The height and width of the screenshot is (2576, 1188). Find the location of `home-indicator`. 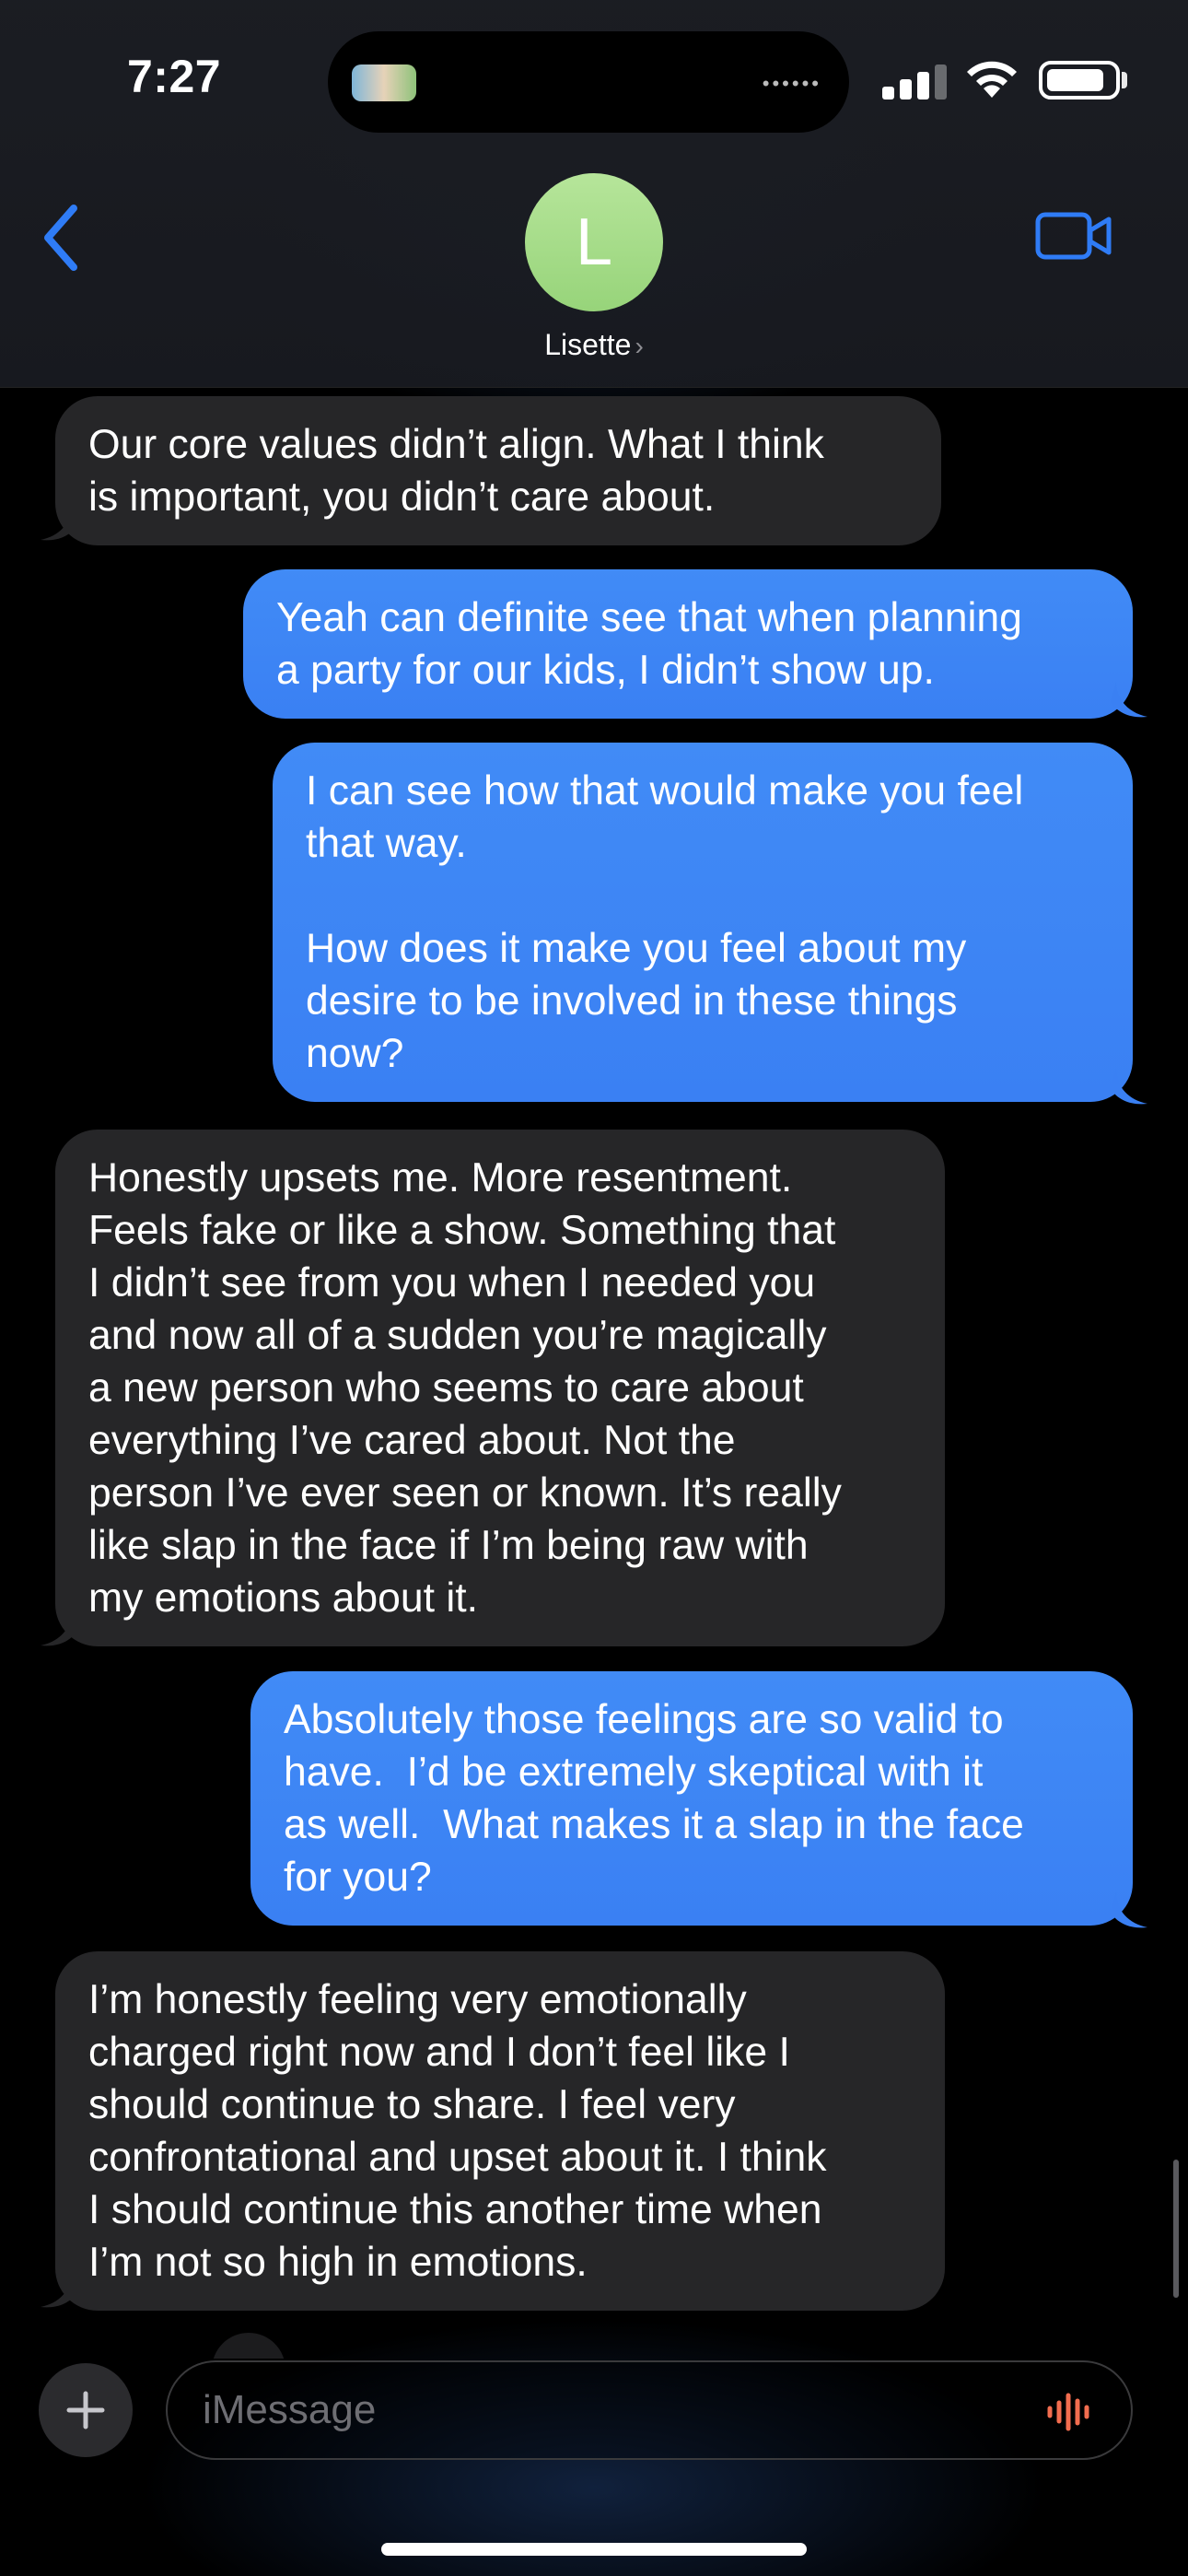

home-indicator is located at coordinates (594, 2549).